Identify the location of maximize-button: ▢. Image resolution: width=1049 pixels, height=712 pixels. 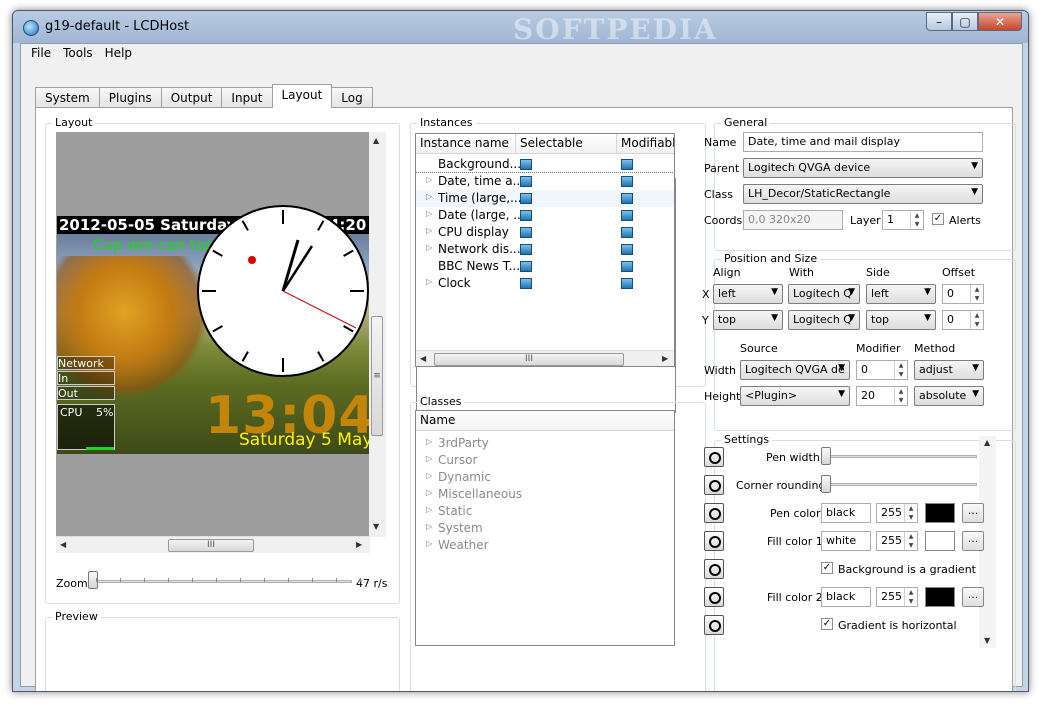
(965, 21).